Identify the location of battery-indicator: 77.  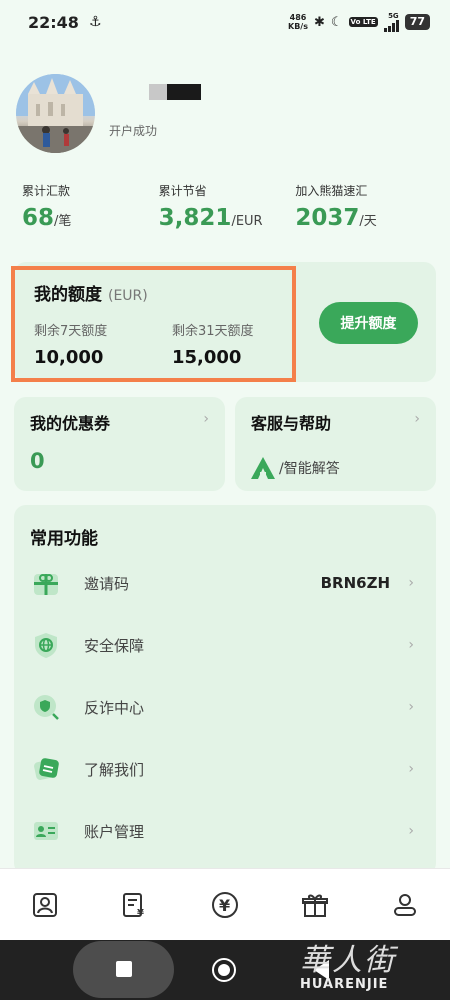
(417, 22).